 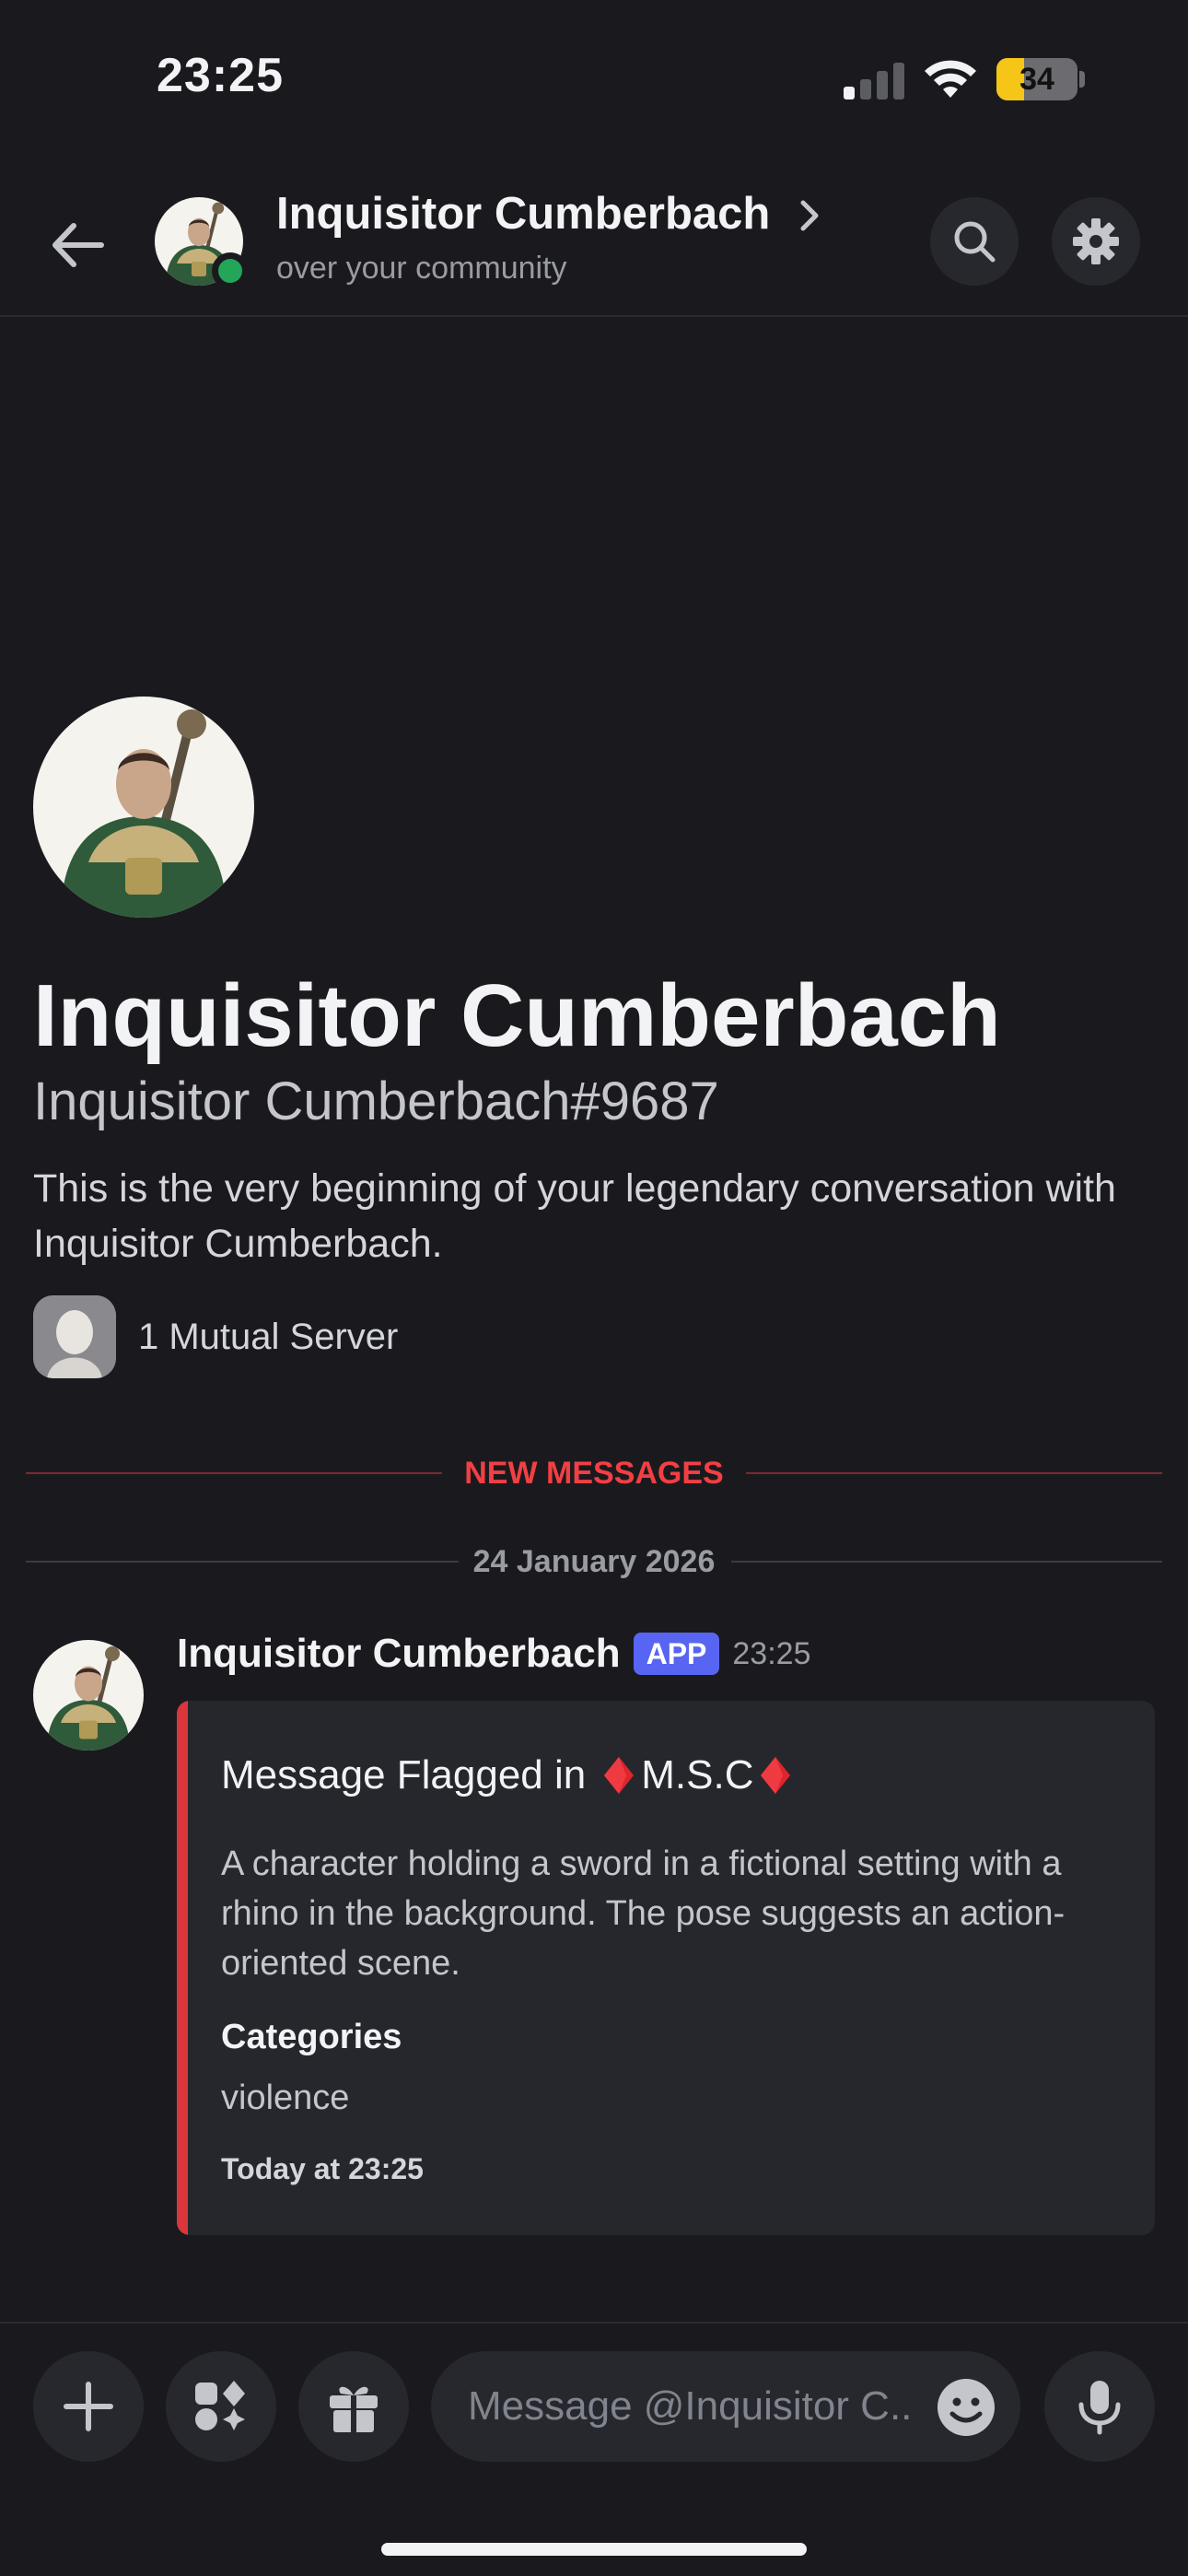 I want to click on message-author-avatar, so click(x=88, y=1695).